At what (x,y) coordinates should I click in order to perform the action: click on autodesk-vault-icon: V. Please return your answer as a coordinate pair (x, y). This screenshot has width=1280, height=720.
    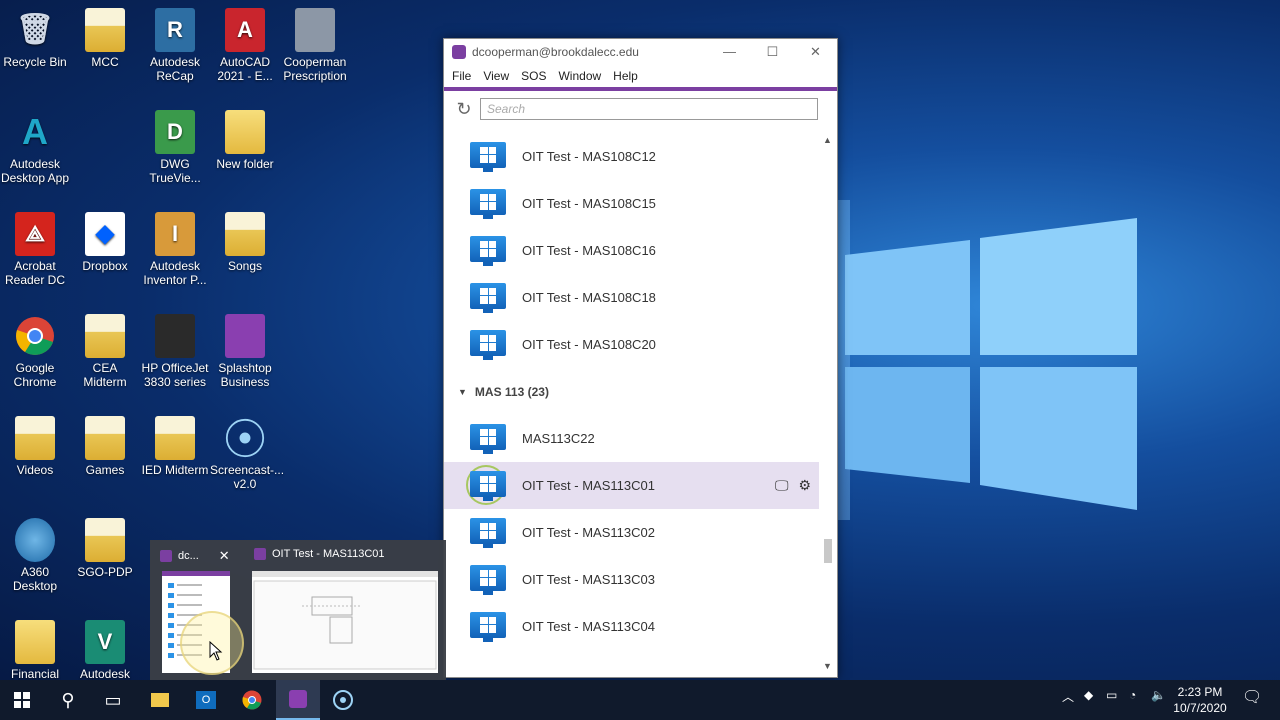
    Looking at the image, I should click on (105, 642).